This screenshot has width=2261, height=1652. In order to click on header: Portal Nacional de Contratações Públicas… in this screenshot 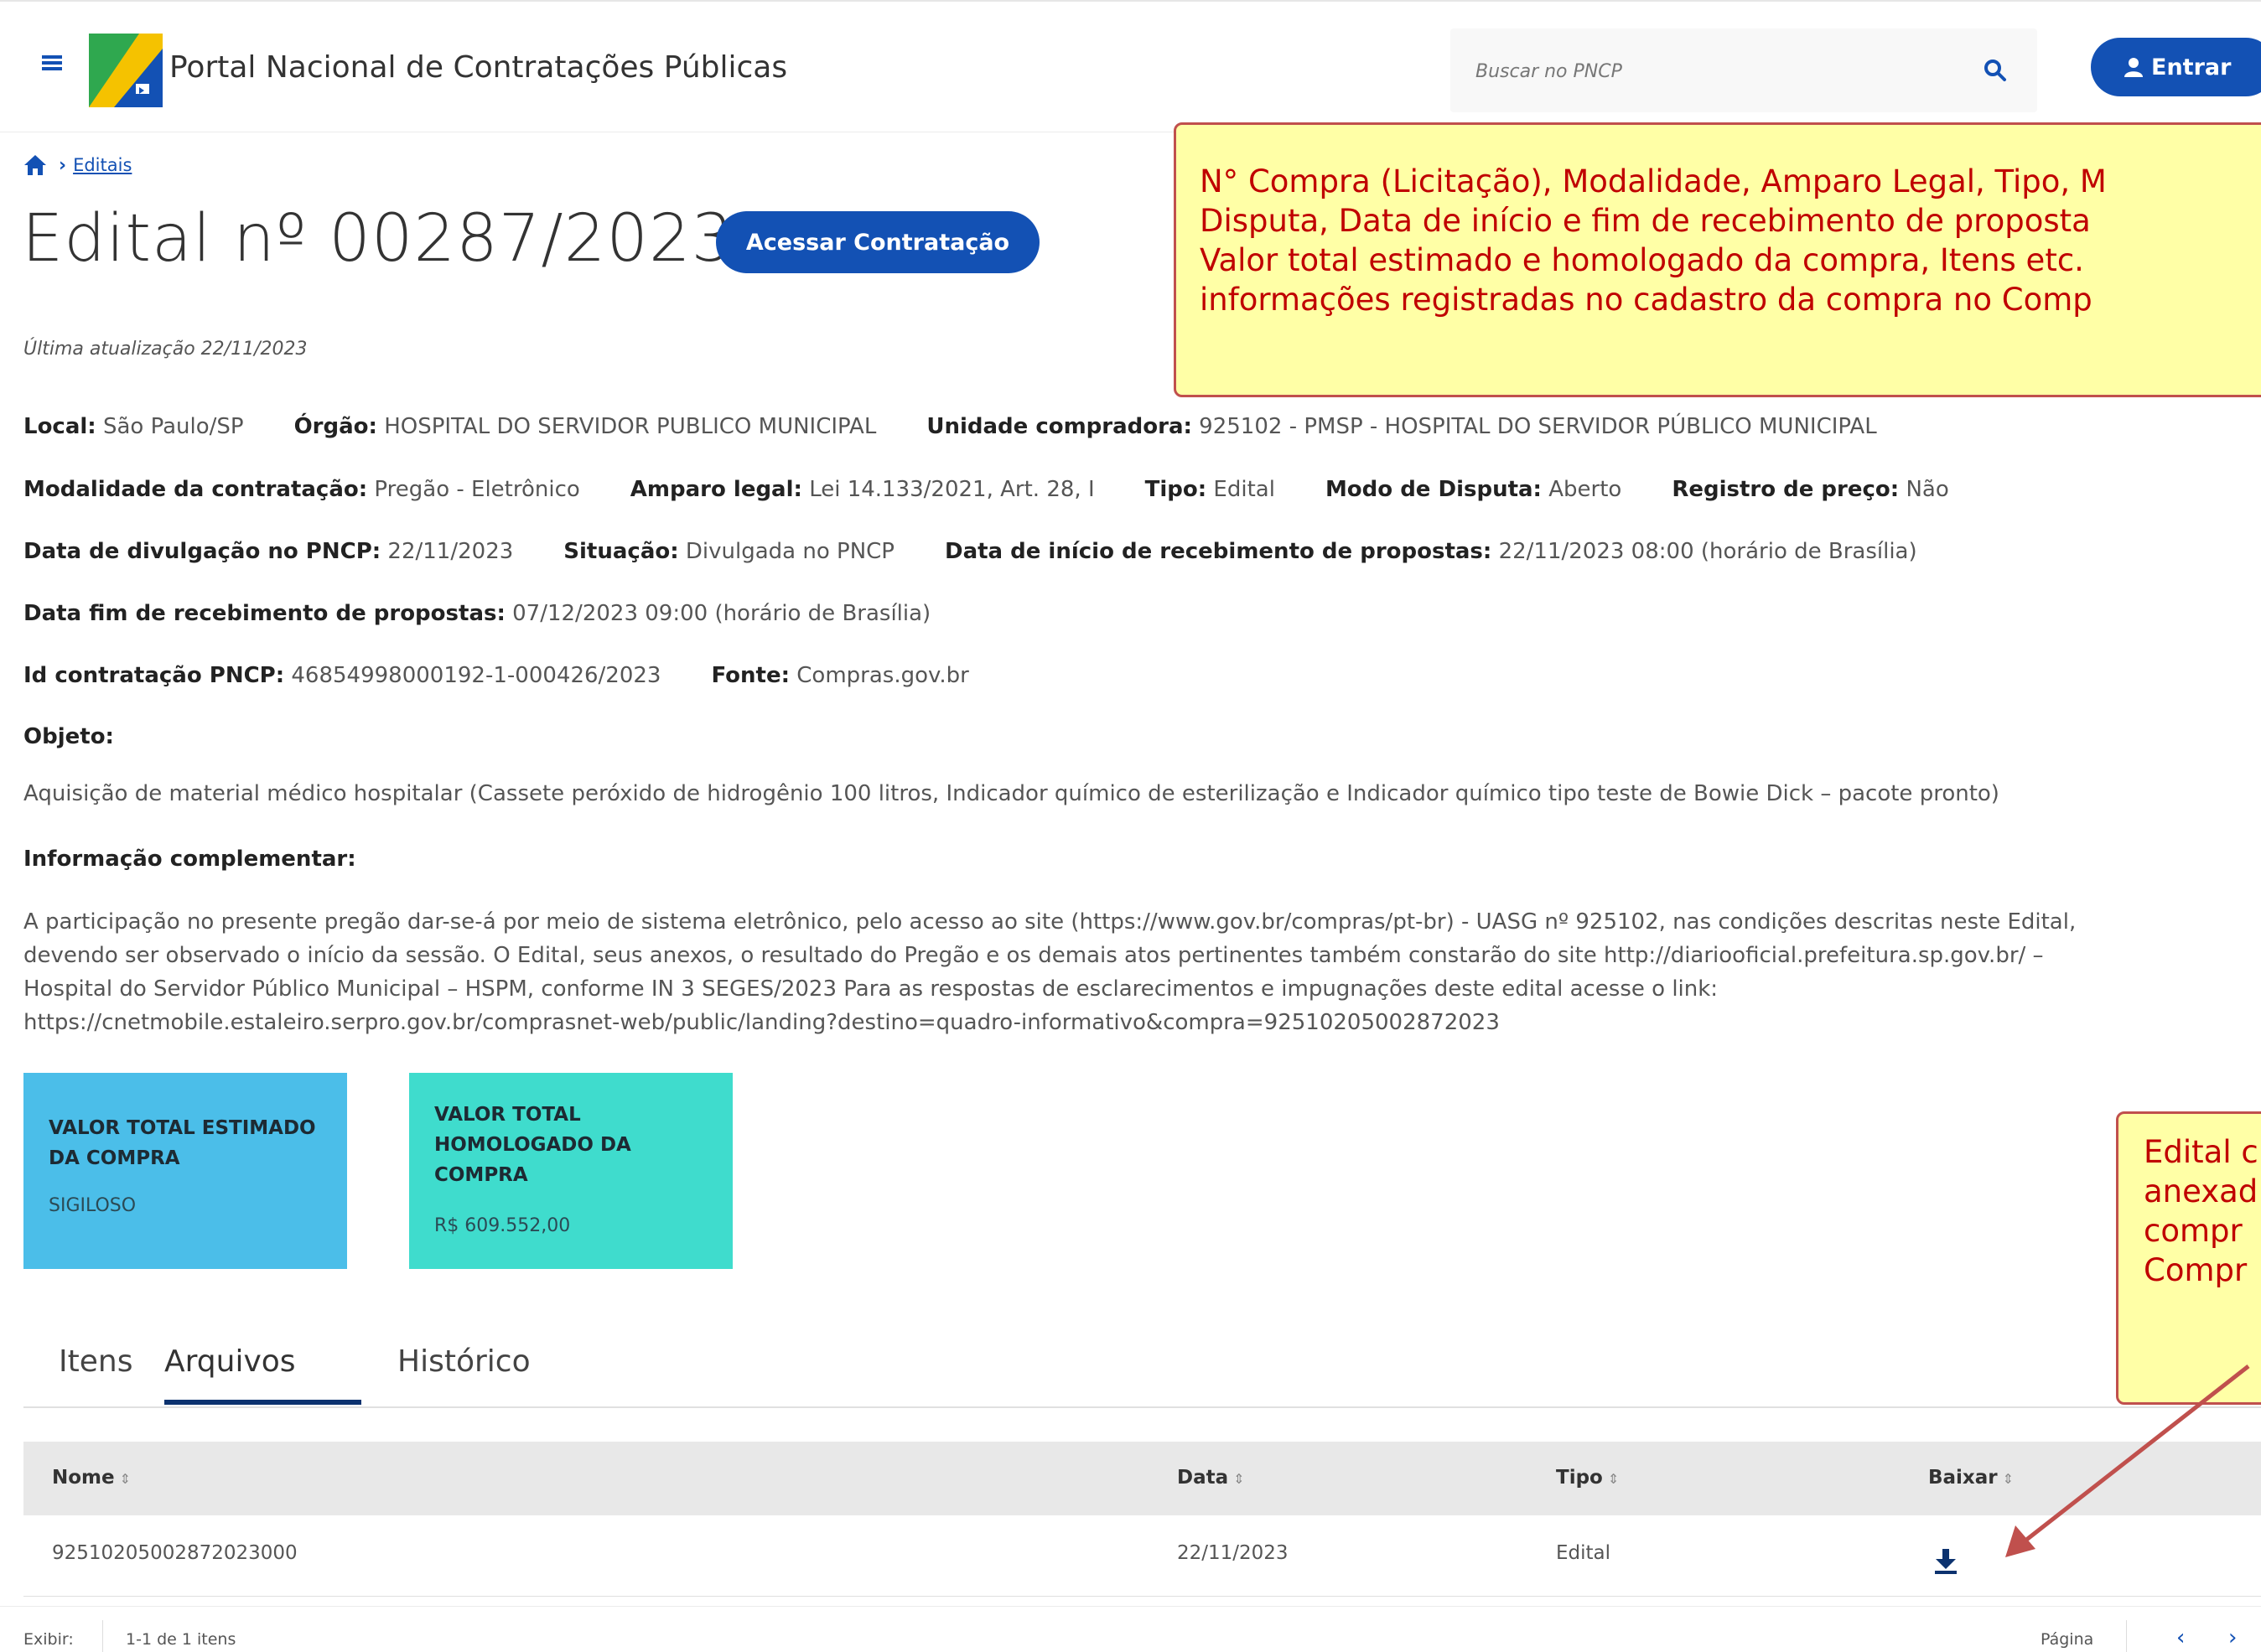, I will do `click(1130, 67)`.